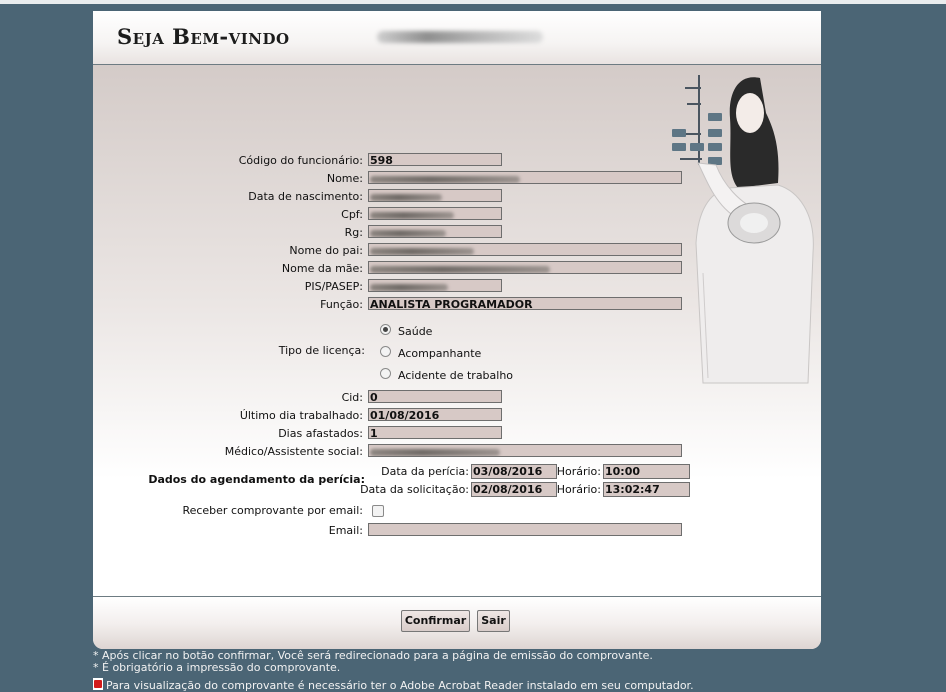 The image size is (946, 692). What do you see at coordinates (414, 489) in the screenshot?
I see `data-solicitacao-label: Data da solicitação:` at bounding box center [414, 489].